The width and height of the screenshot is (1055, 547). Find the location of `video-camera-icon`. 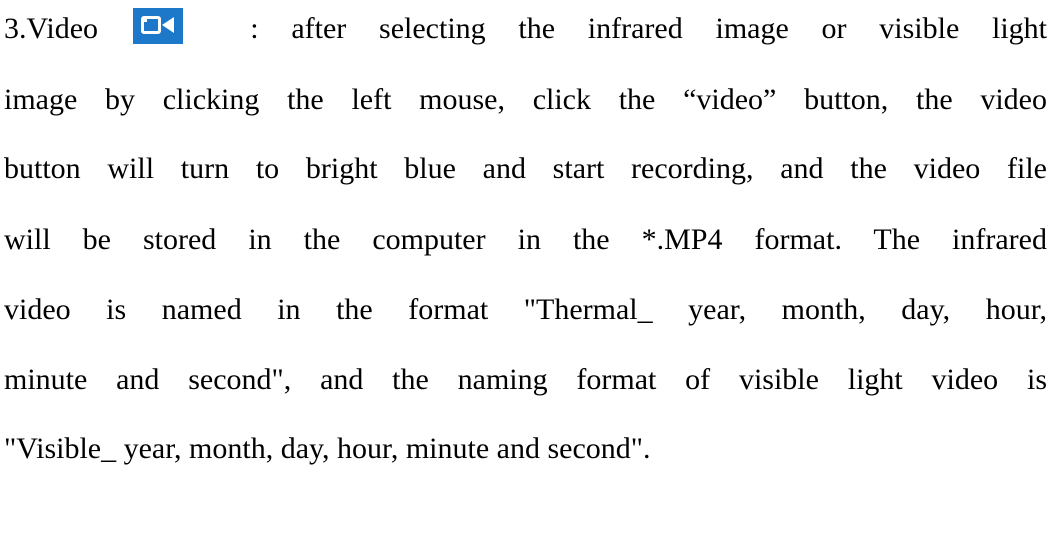

video-camera-icon is located at coordinates (157, 26).